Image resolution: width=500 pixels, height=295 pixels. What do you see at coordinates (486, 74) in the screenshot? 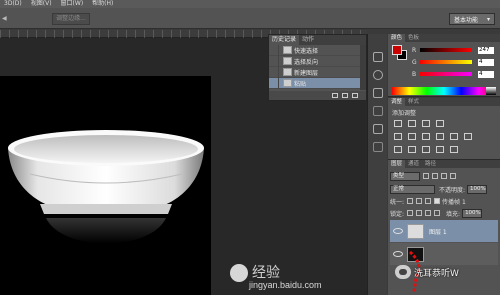
I see `blue-value-field: 4` at bounding box center [486, 74].